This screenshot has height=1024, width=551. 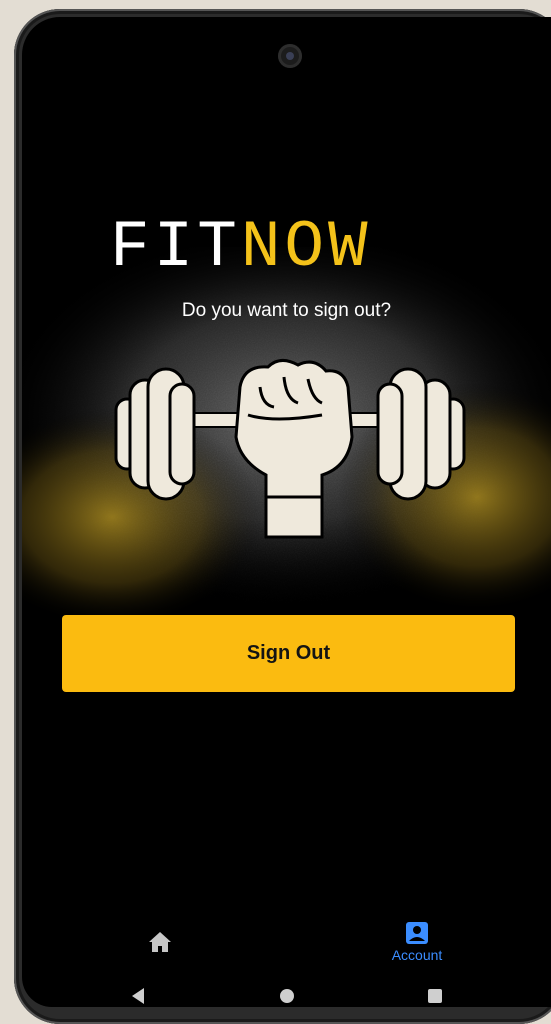 I want to click on recents-icon, so click(x=435, y=996).